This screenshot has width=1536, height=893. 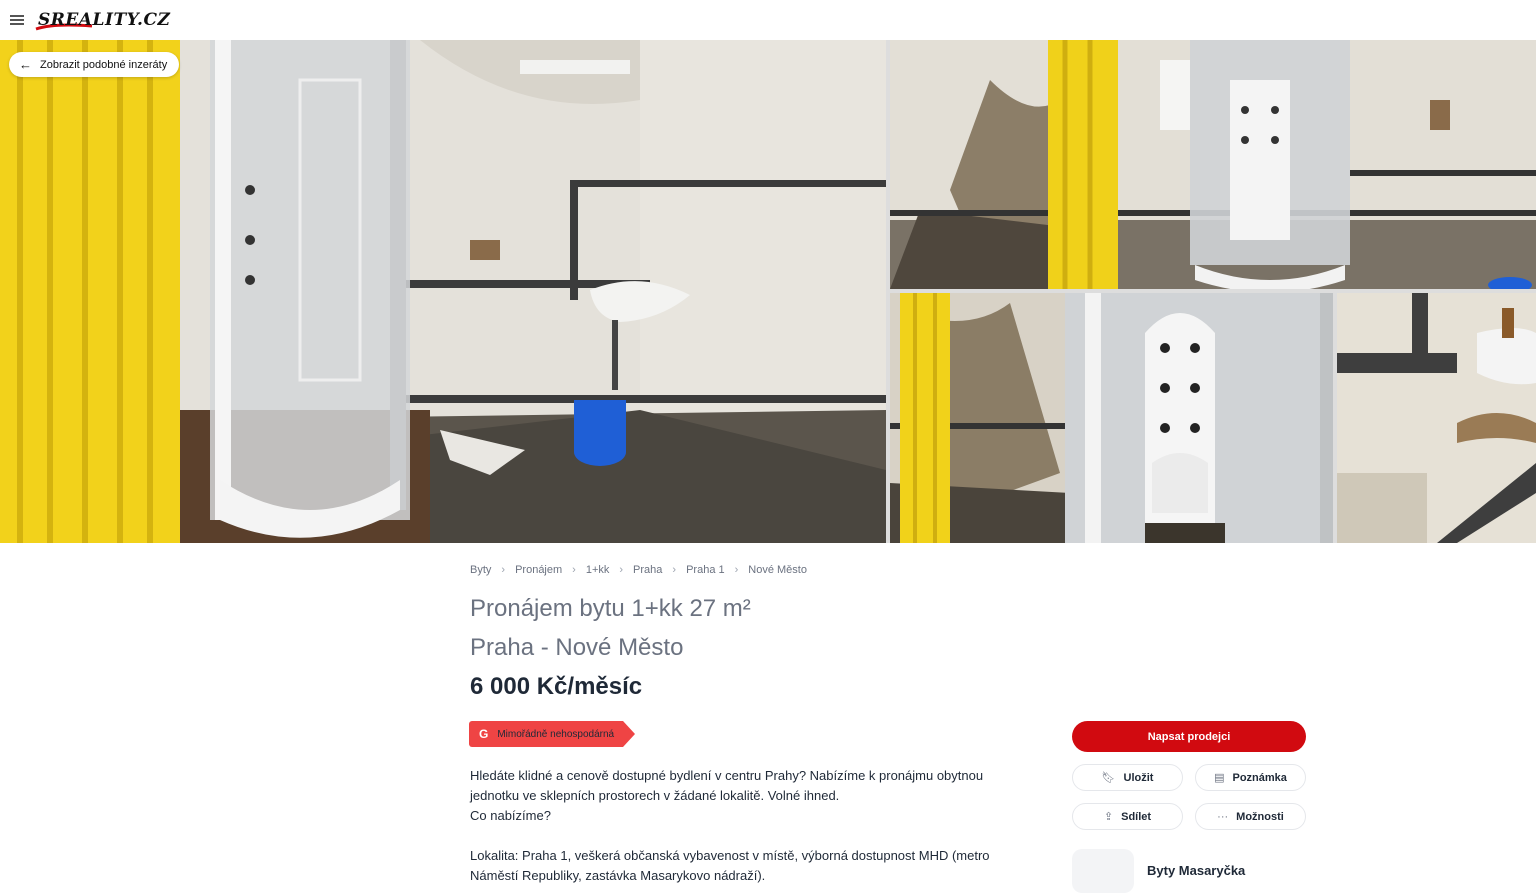 What do you see at coordinates (556, 734) in the screenshot?
I see `energy-label: Mimořádně nehospodárná` at bounding box center [556, 734].